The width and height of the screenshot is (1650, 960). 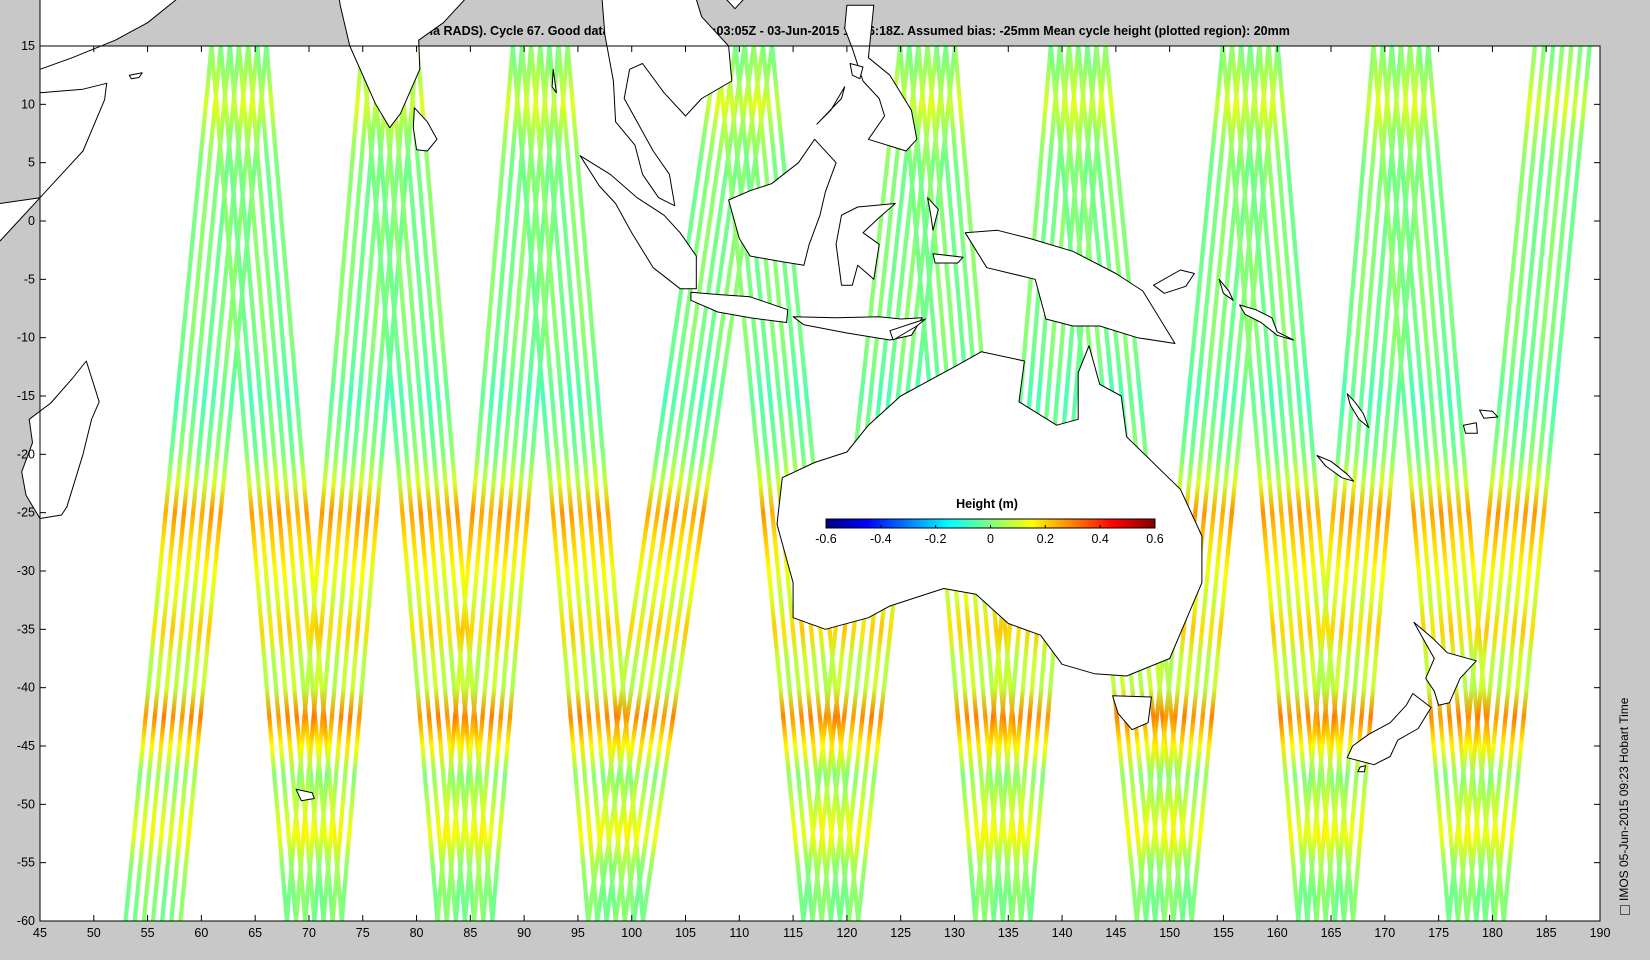 What do you see at coordinates (26, 688) in the screenshot?
I see `y-tick-label: -40` at bounding box center [26, 688].